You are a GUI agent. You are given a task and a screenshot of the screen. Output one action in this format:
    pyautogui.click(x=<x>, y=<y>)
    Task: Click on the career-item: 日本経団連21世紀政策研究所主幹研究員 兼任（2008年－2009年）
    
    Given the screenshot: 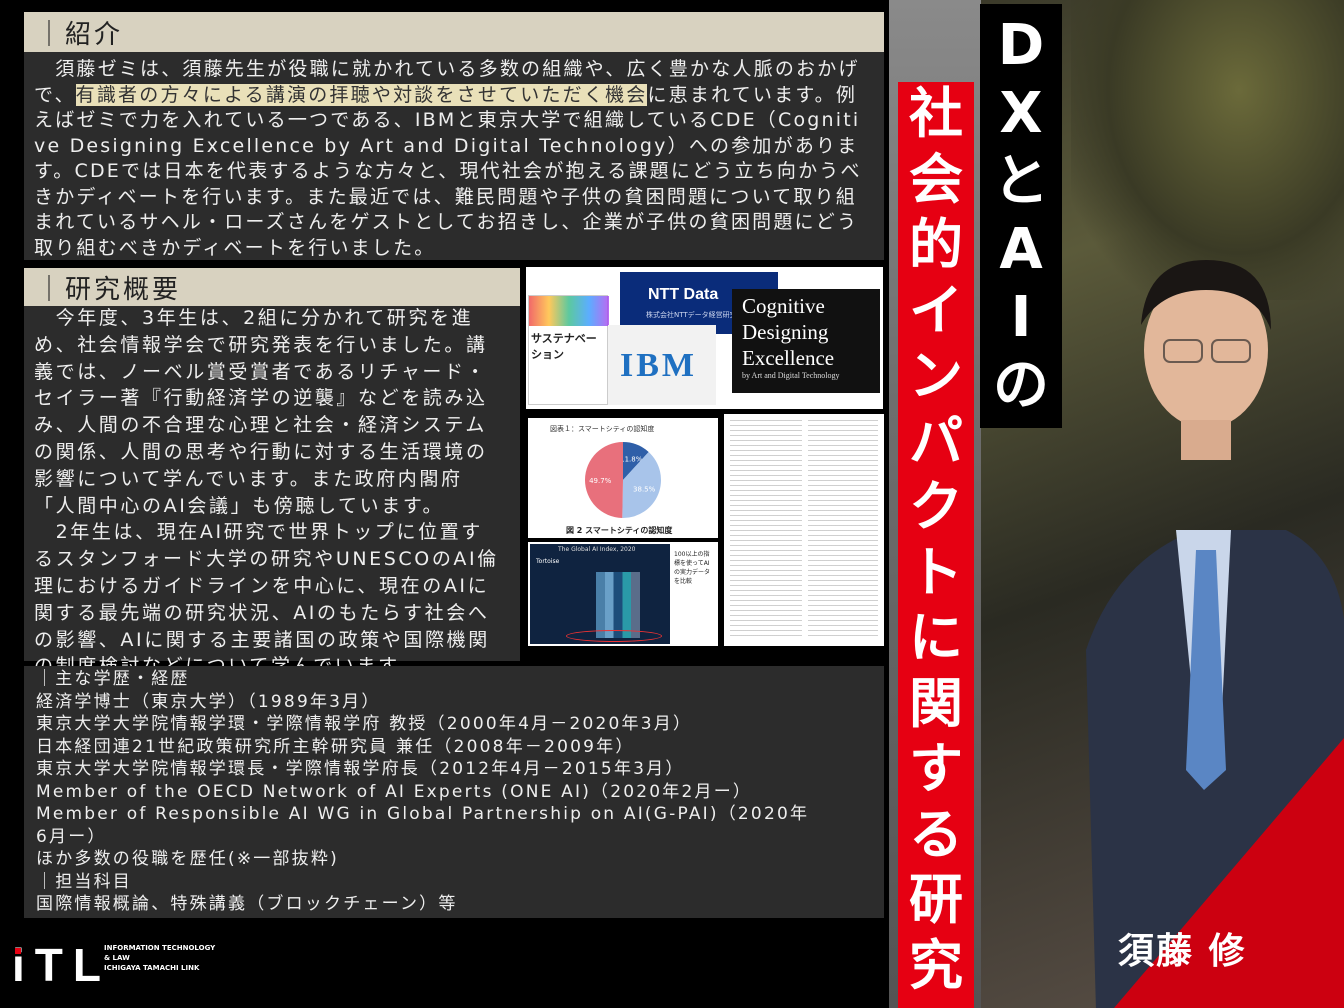 What is the action you would take?
    pyautogui.click(x=335, y=746)
    